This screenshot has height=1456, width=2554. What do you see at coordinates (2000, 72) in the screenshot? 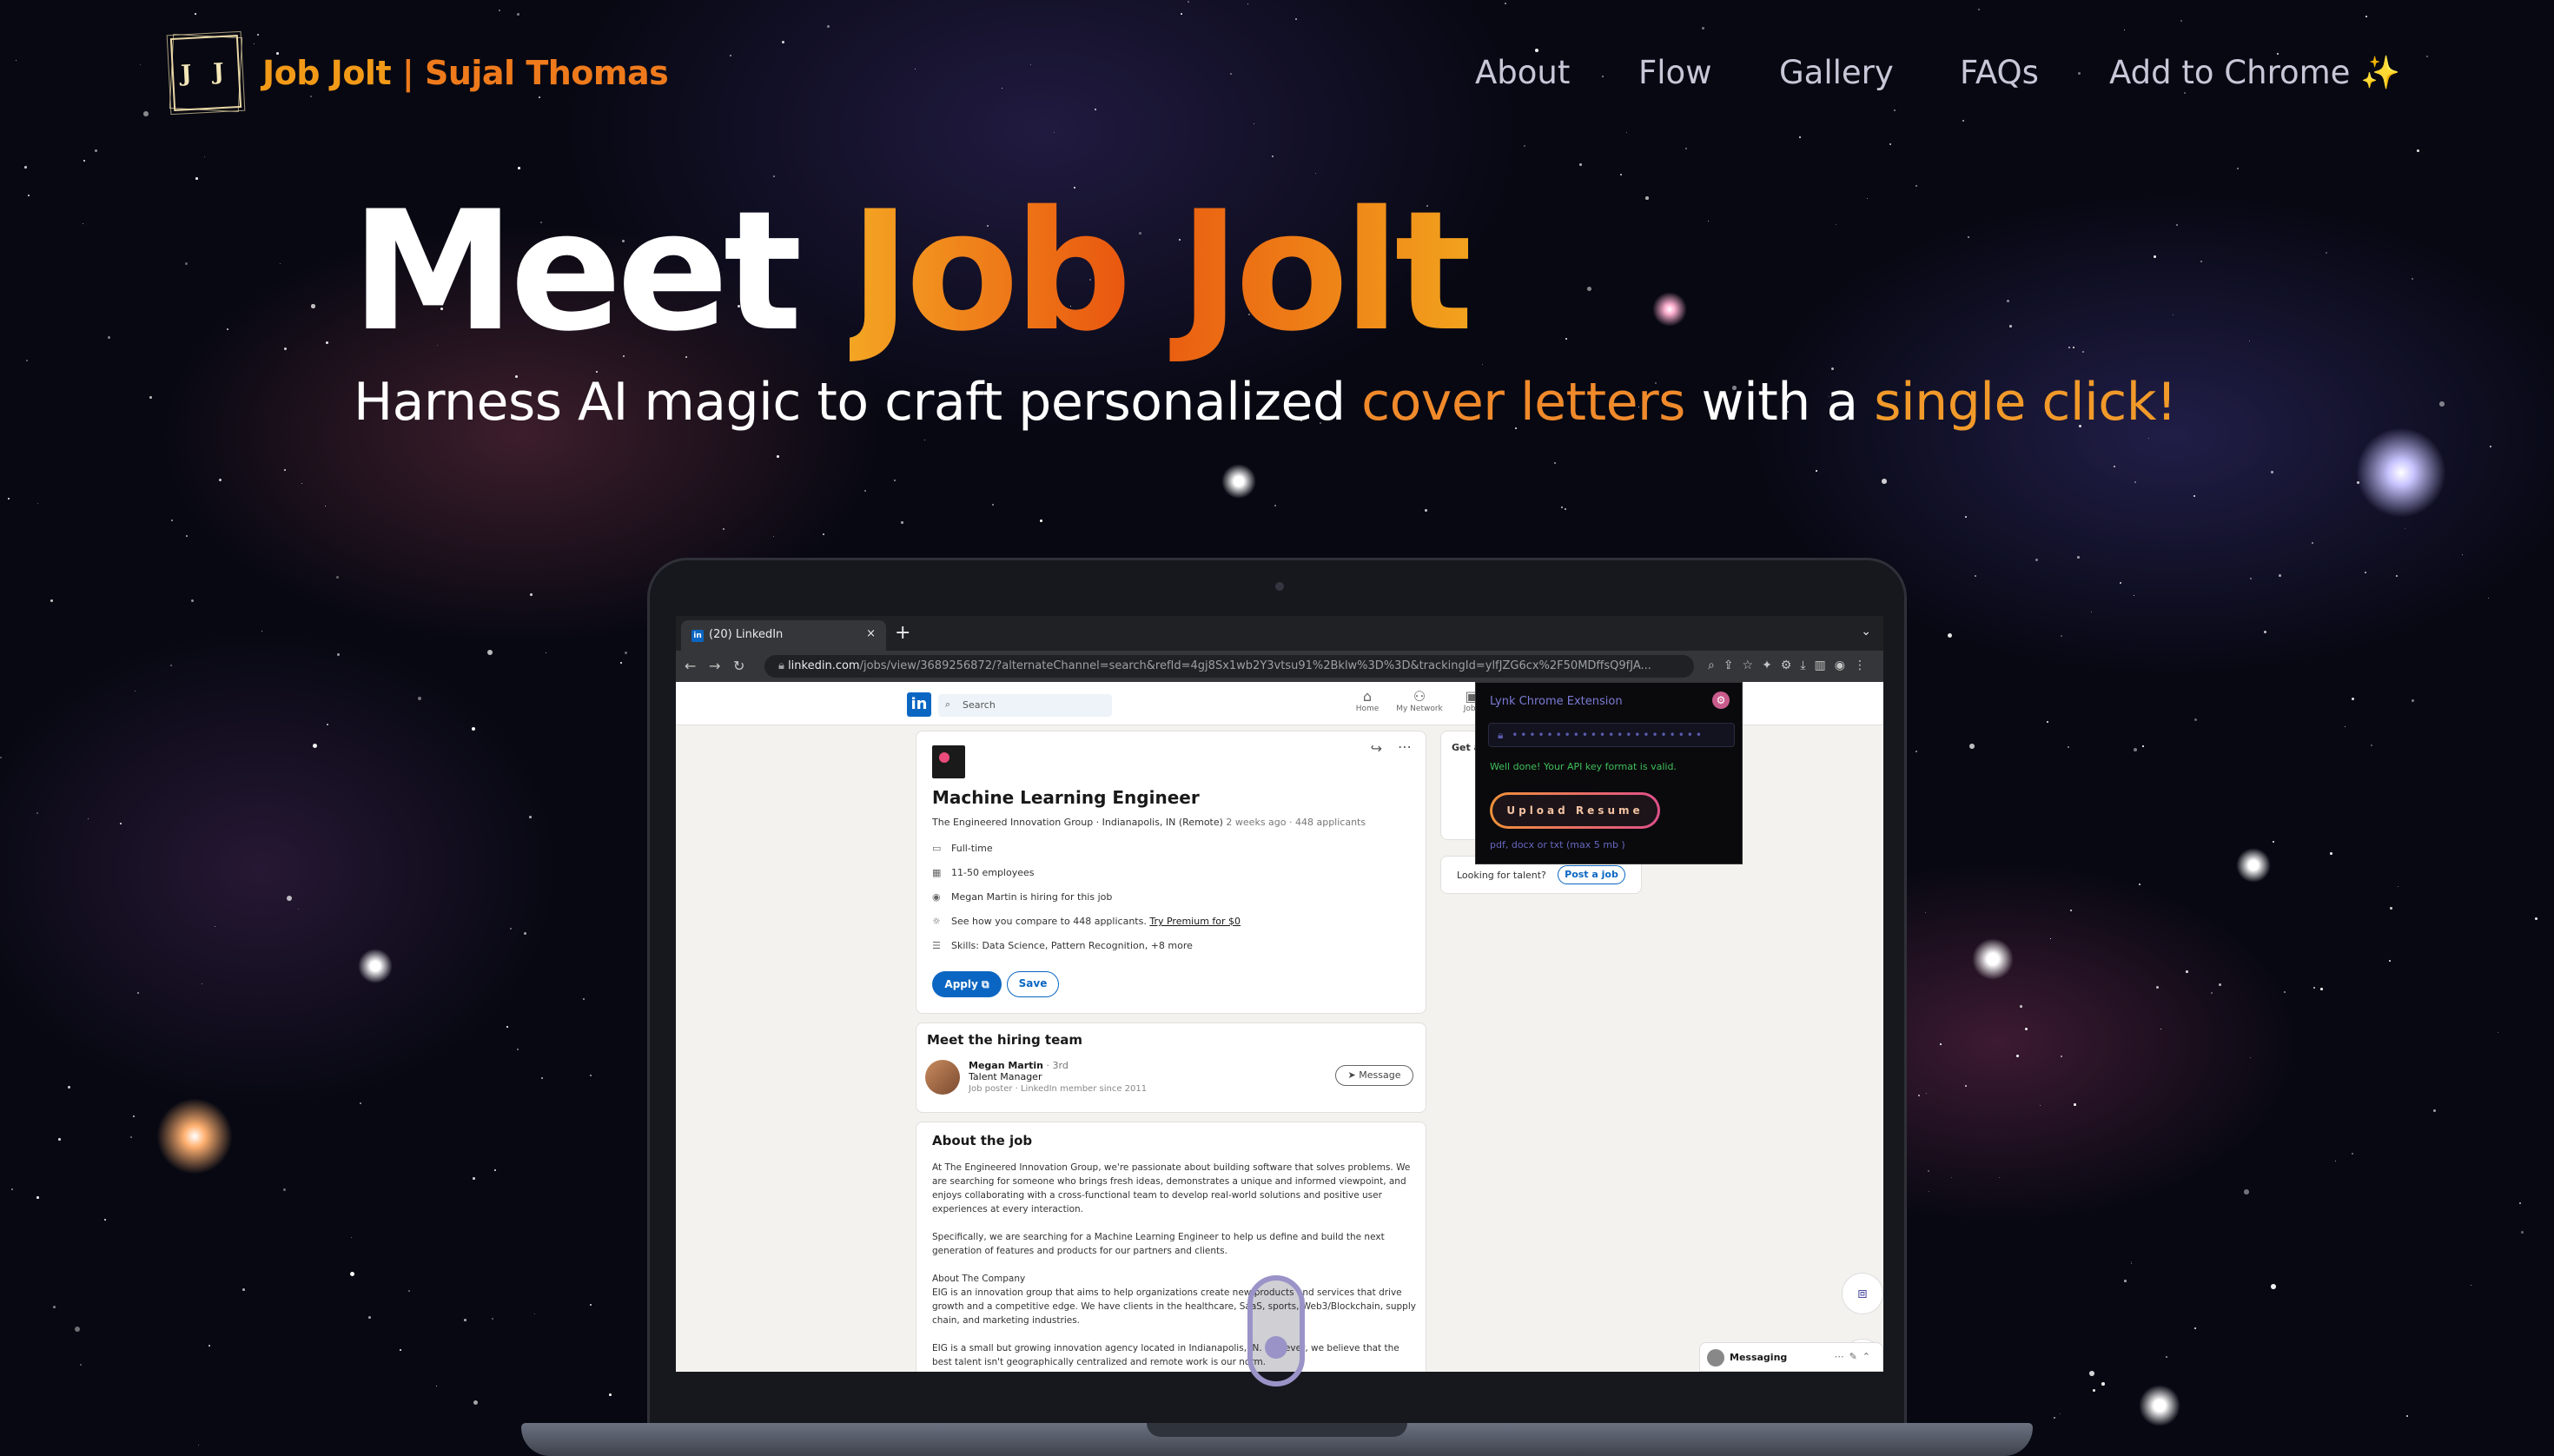
I see `nav-faqs: FAQs` at bounding box center [2000, 72].